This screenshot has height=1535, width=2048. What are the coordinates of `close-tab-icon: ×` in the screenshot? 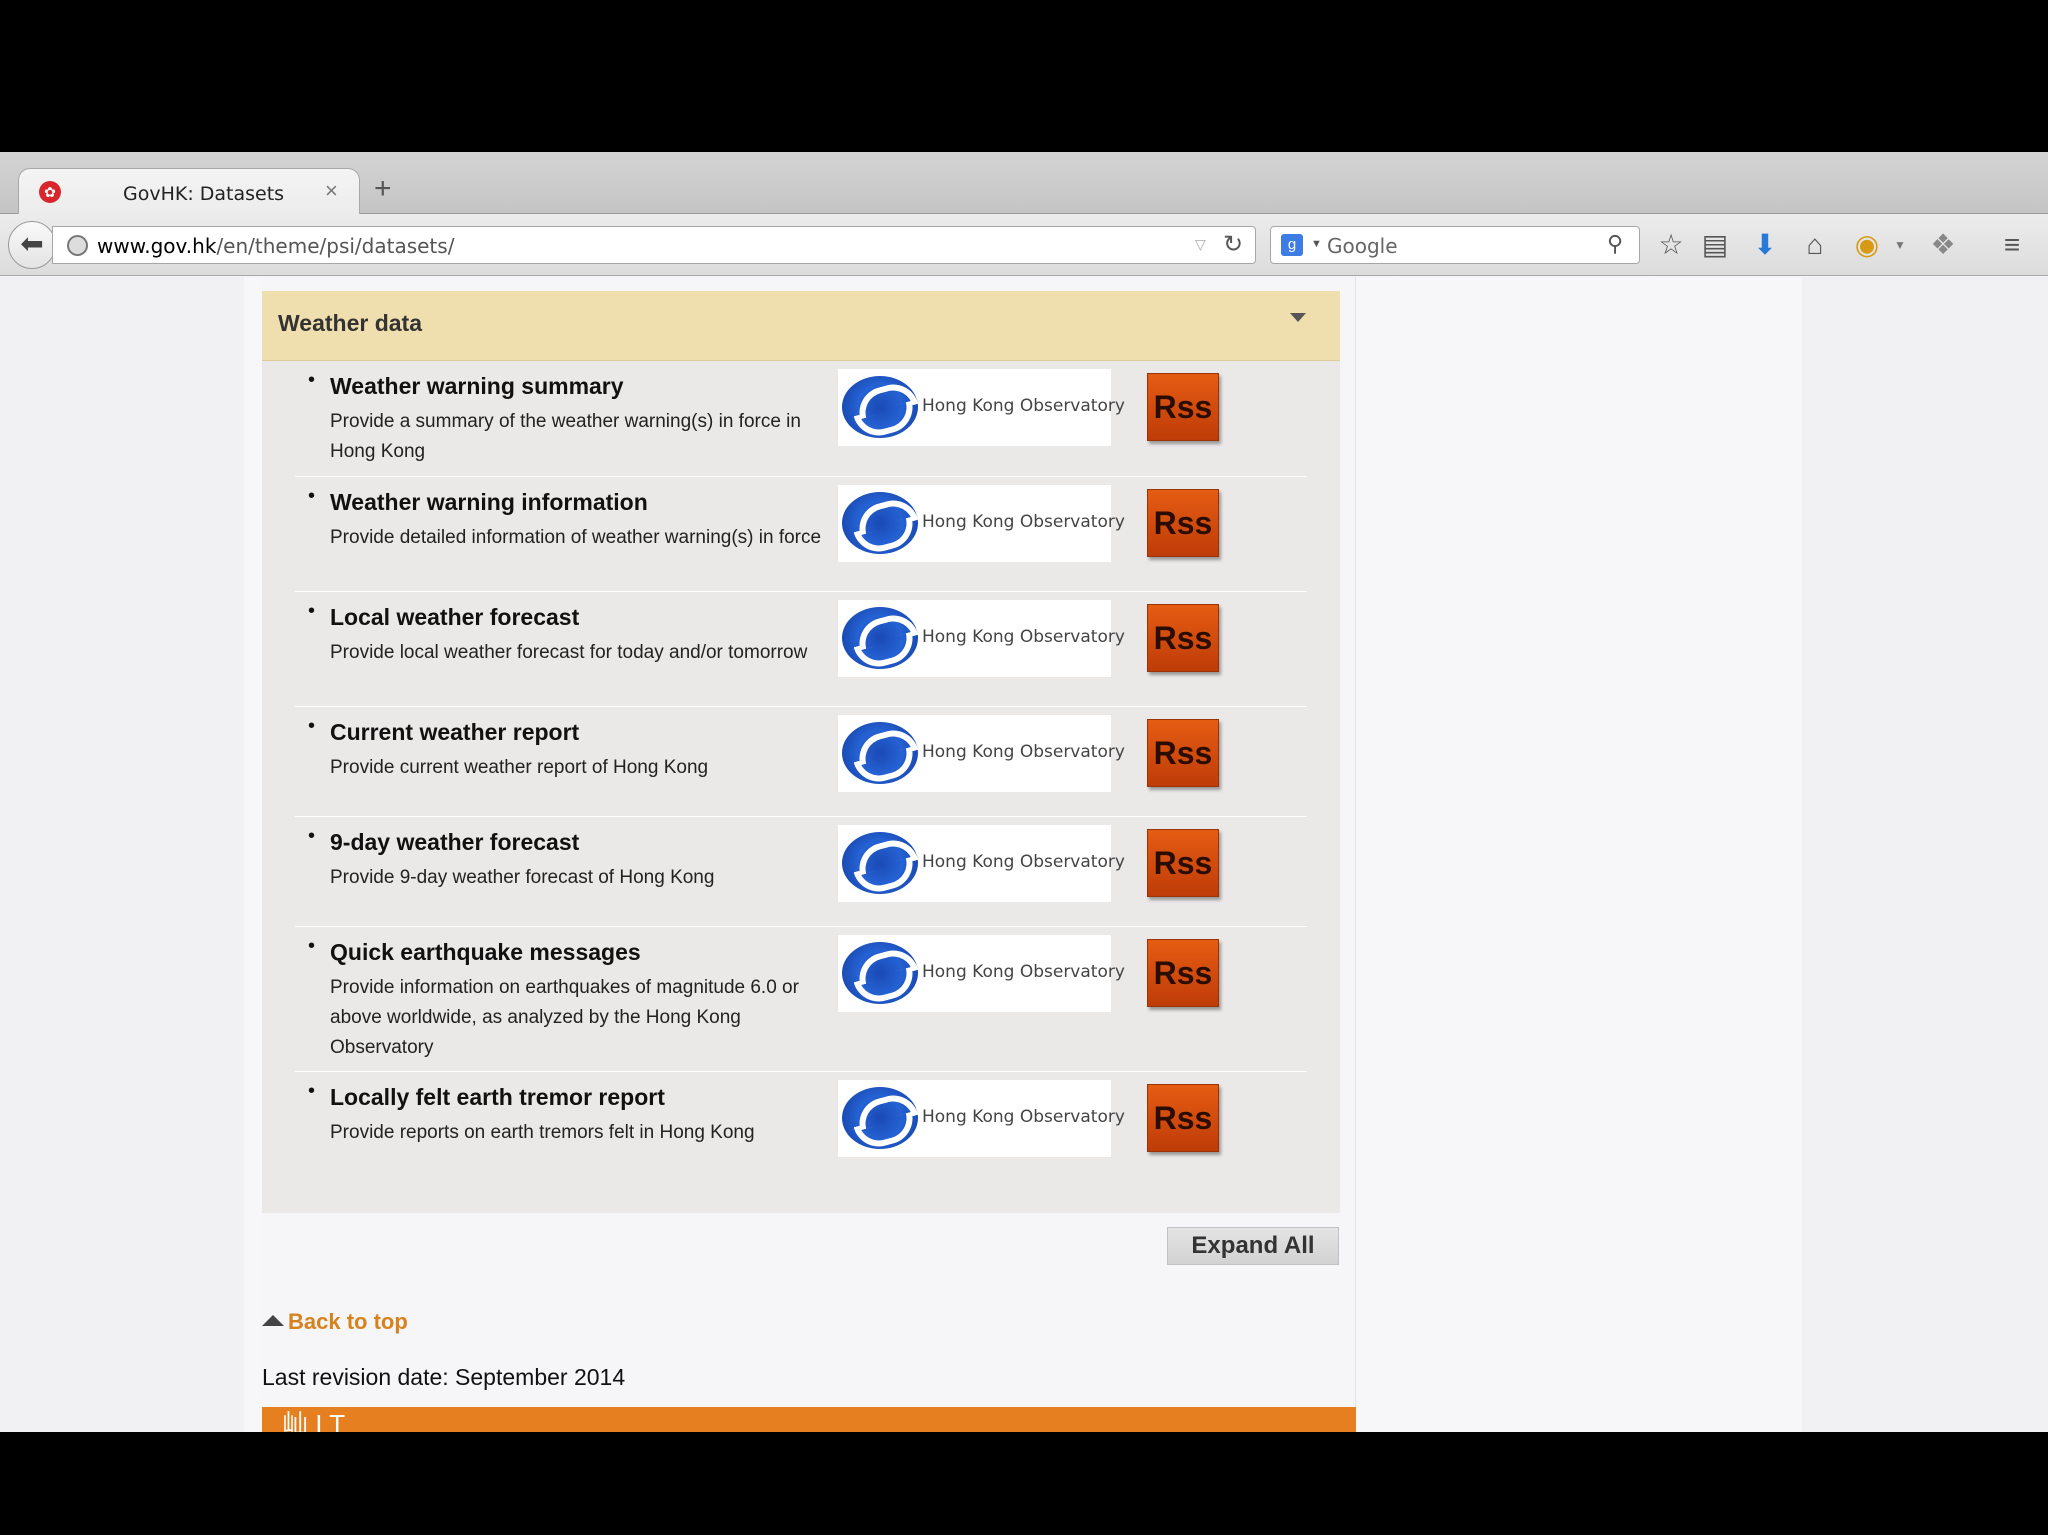 It's located at (331, 191).